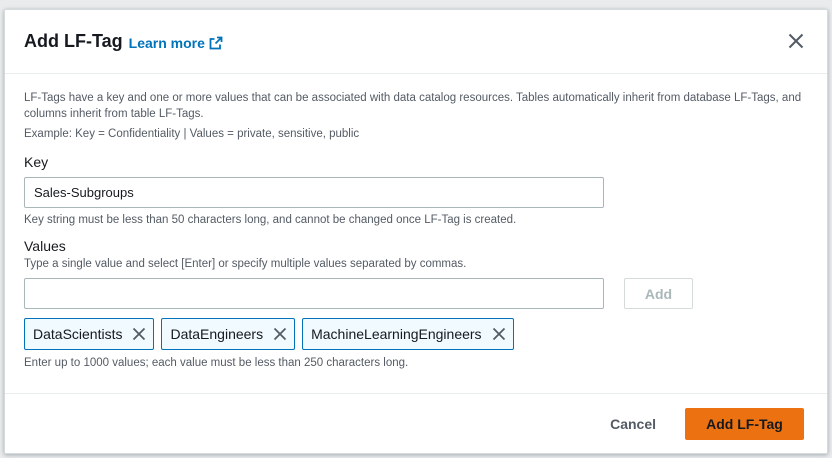 This screenshot has width=832, height=458. I want to click on add-lf-tag-button: Add LF-Tag, so click(744, 423).